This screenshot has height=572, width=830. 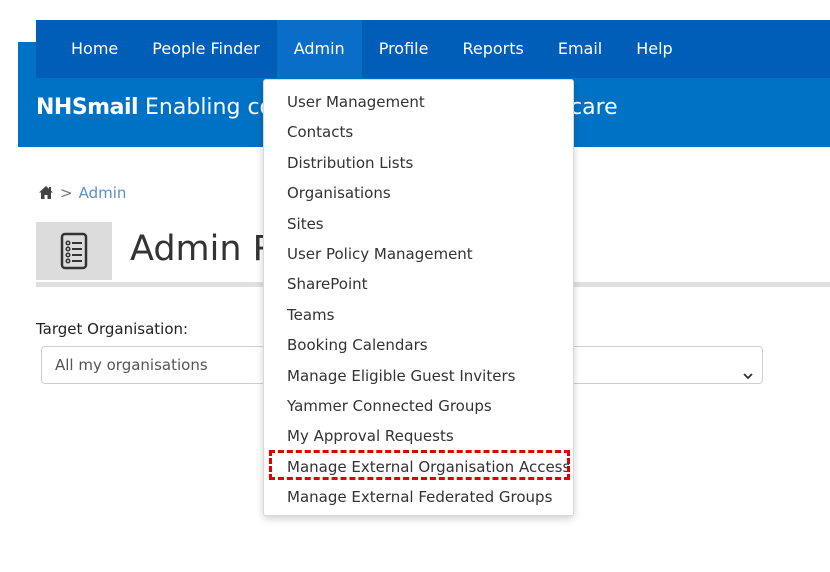 What do you see at coordinates (85, 49) in the screenshot?
I see `nav-home: Home` at bounding box center [85, 49].